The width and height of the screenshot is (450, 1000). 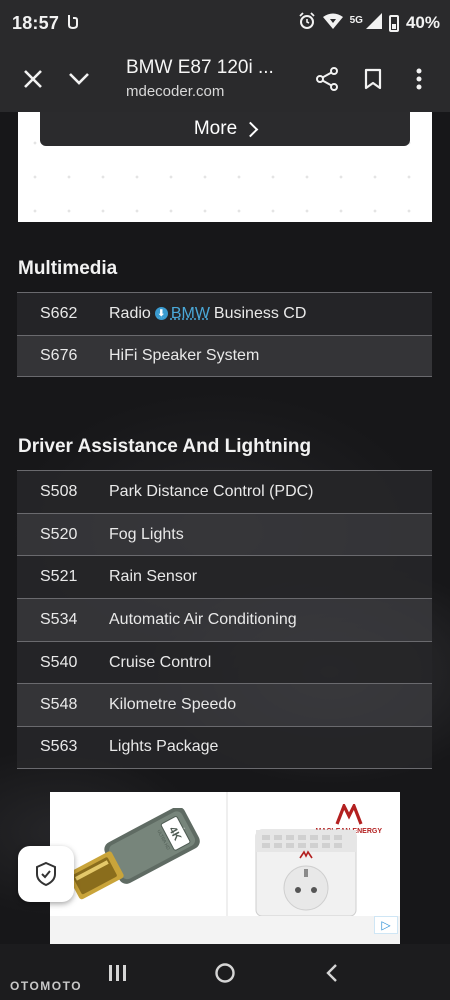 What do you see at coordinates (422, 22) in the screenshot?
I see `battery-percent: 40%` at bounding box center [422, 22].